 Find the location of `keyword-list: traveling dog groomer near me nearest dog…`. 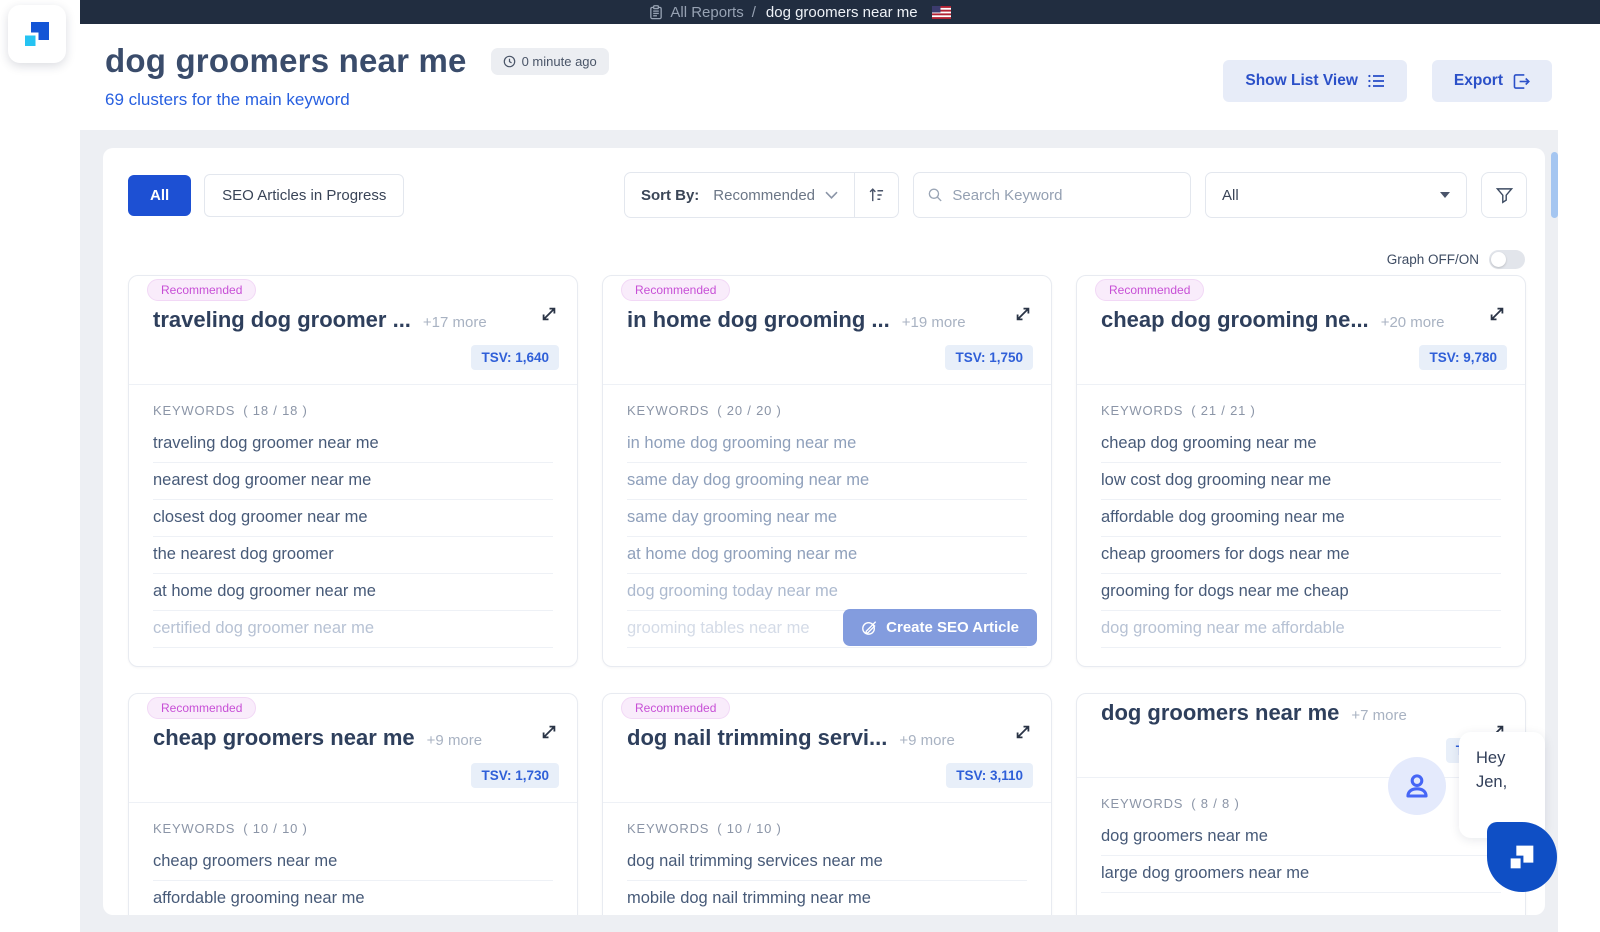

keyword-list: traveling dog groomer near me nearest dog… is located at coordinates (353, 537).